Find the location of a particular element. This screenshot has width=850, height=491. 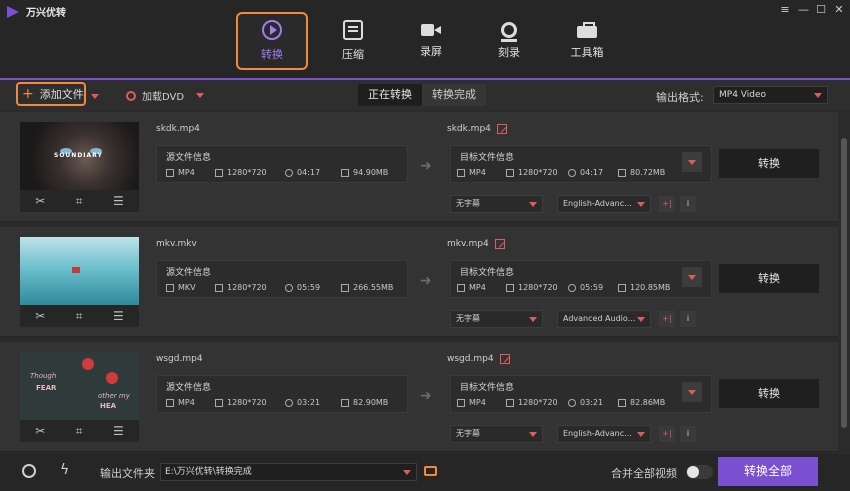

scrollbar-thumb is located at coordinates (844, 283).